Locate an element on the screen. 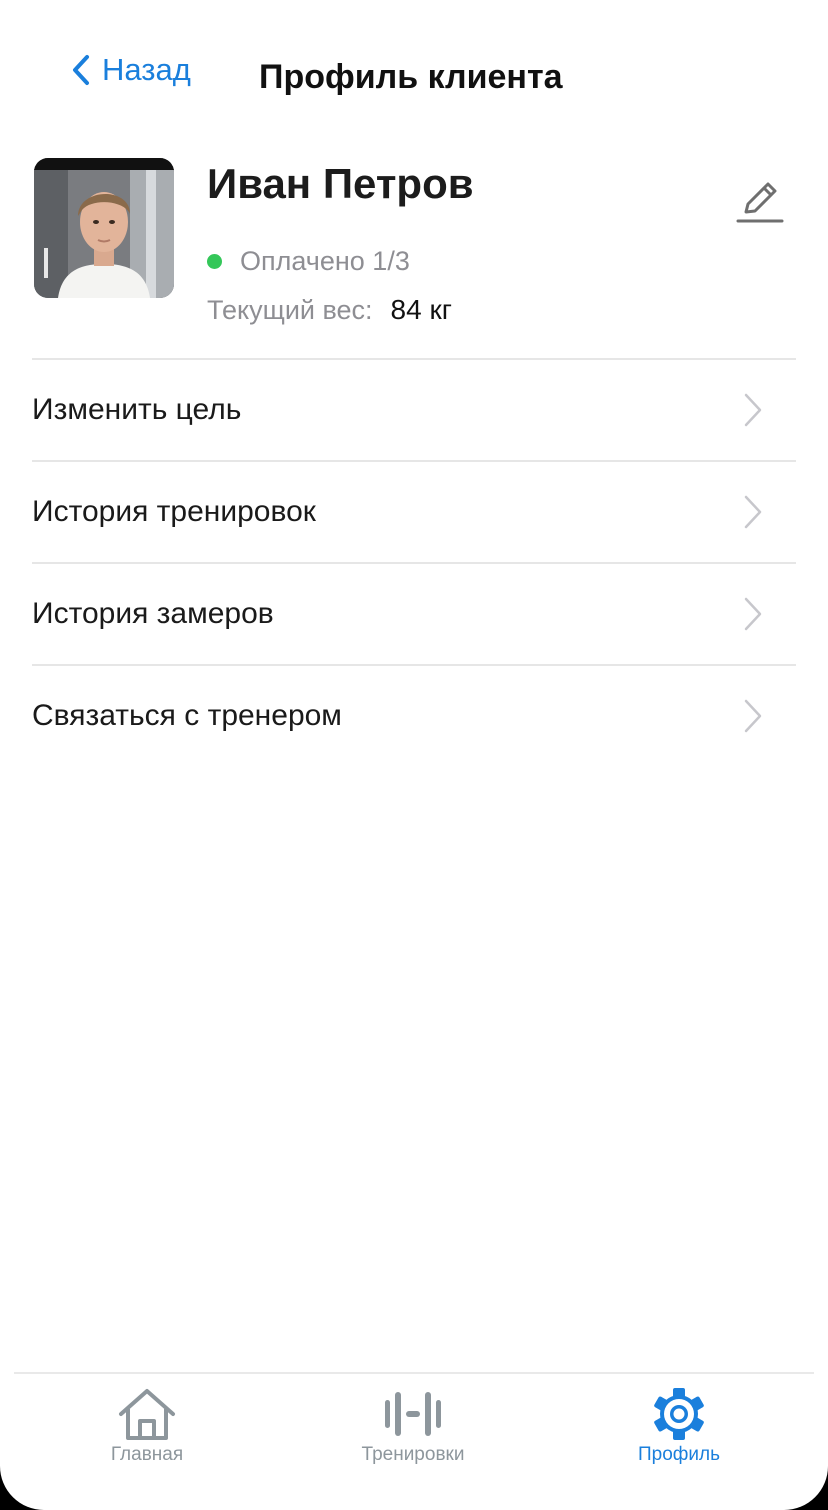 Image resolution: width=828 pixels, height=1510 pixels. home-icon is located at coordinates (147, 1414).